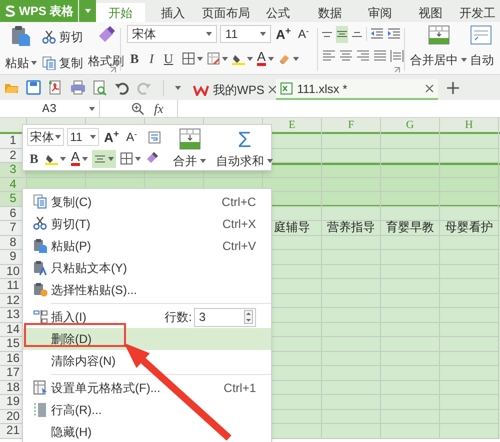 The image size is (500, 442). Describe the element at coordinates (104, 159) in the screenshot. I see `align-center-button` at that location.